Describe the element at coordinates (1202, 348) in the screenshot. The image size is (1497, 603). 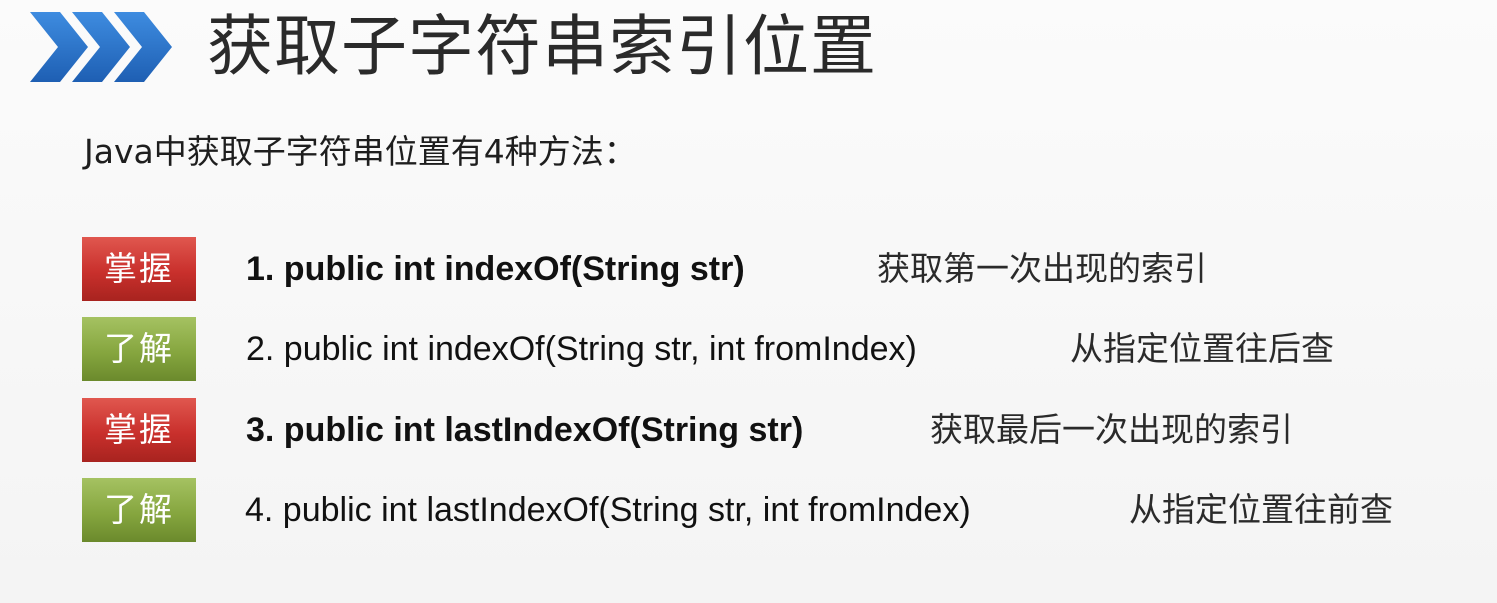
I see `method-description: 从指定位置往后查` at that location.